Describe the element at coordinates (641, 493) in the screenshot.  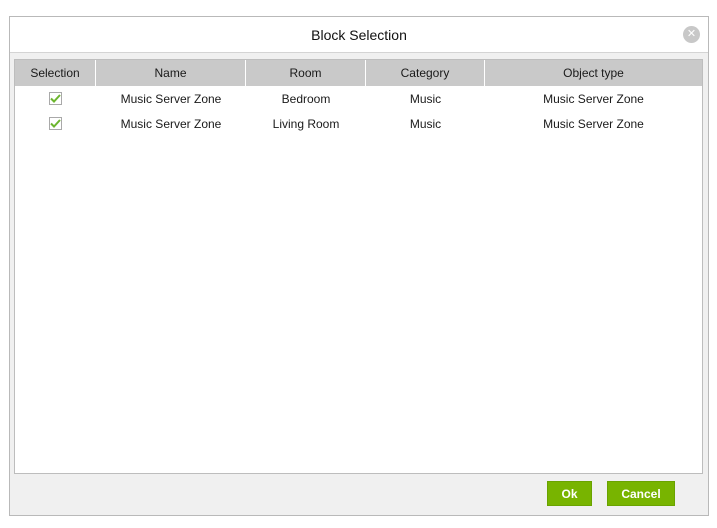
I see `cancel-button: Cancel` at that location.